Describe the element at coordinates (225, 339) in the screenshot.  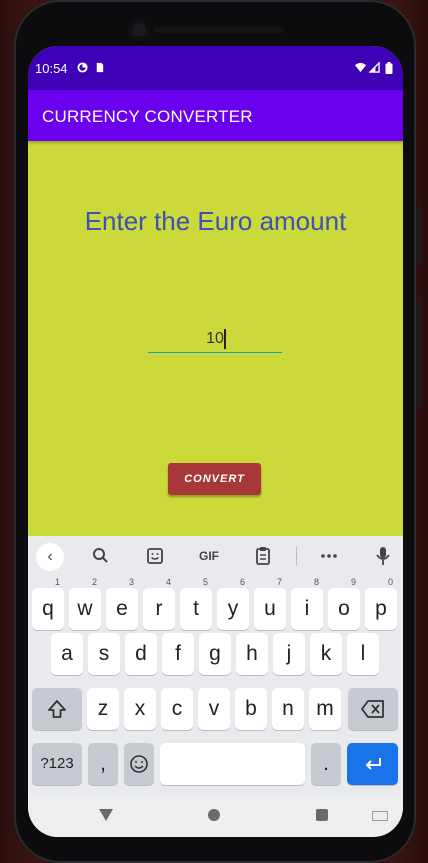
I see `text-cursor` at that location.